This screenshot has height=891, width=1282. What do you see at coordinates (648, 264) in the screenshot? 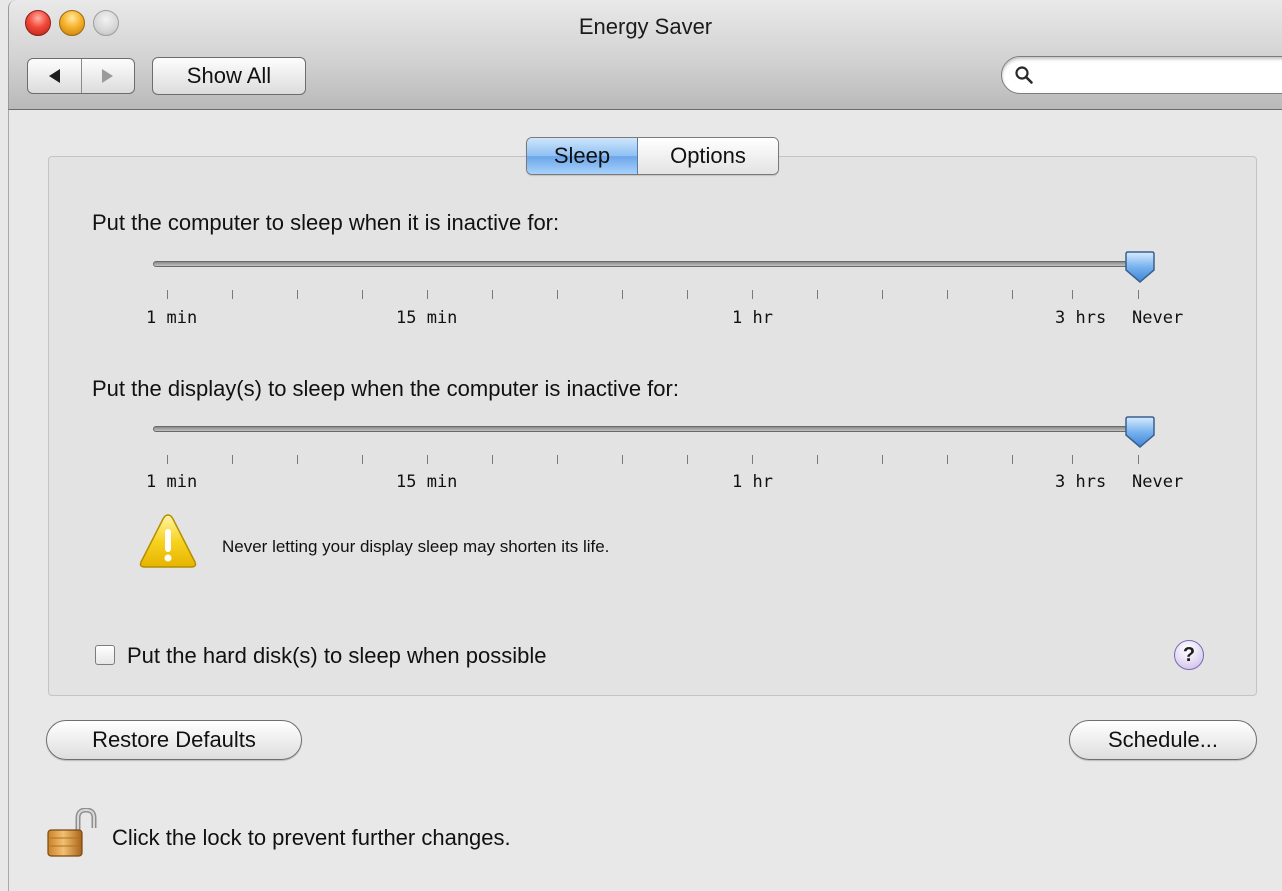
I see `computer-sleep-slider-track` at bounding box center [648, 264].